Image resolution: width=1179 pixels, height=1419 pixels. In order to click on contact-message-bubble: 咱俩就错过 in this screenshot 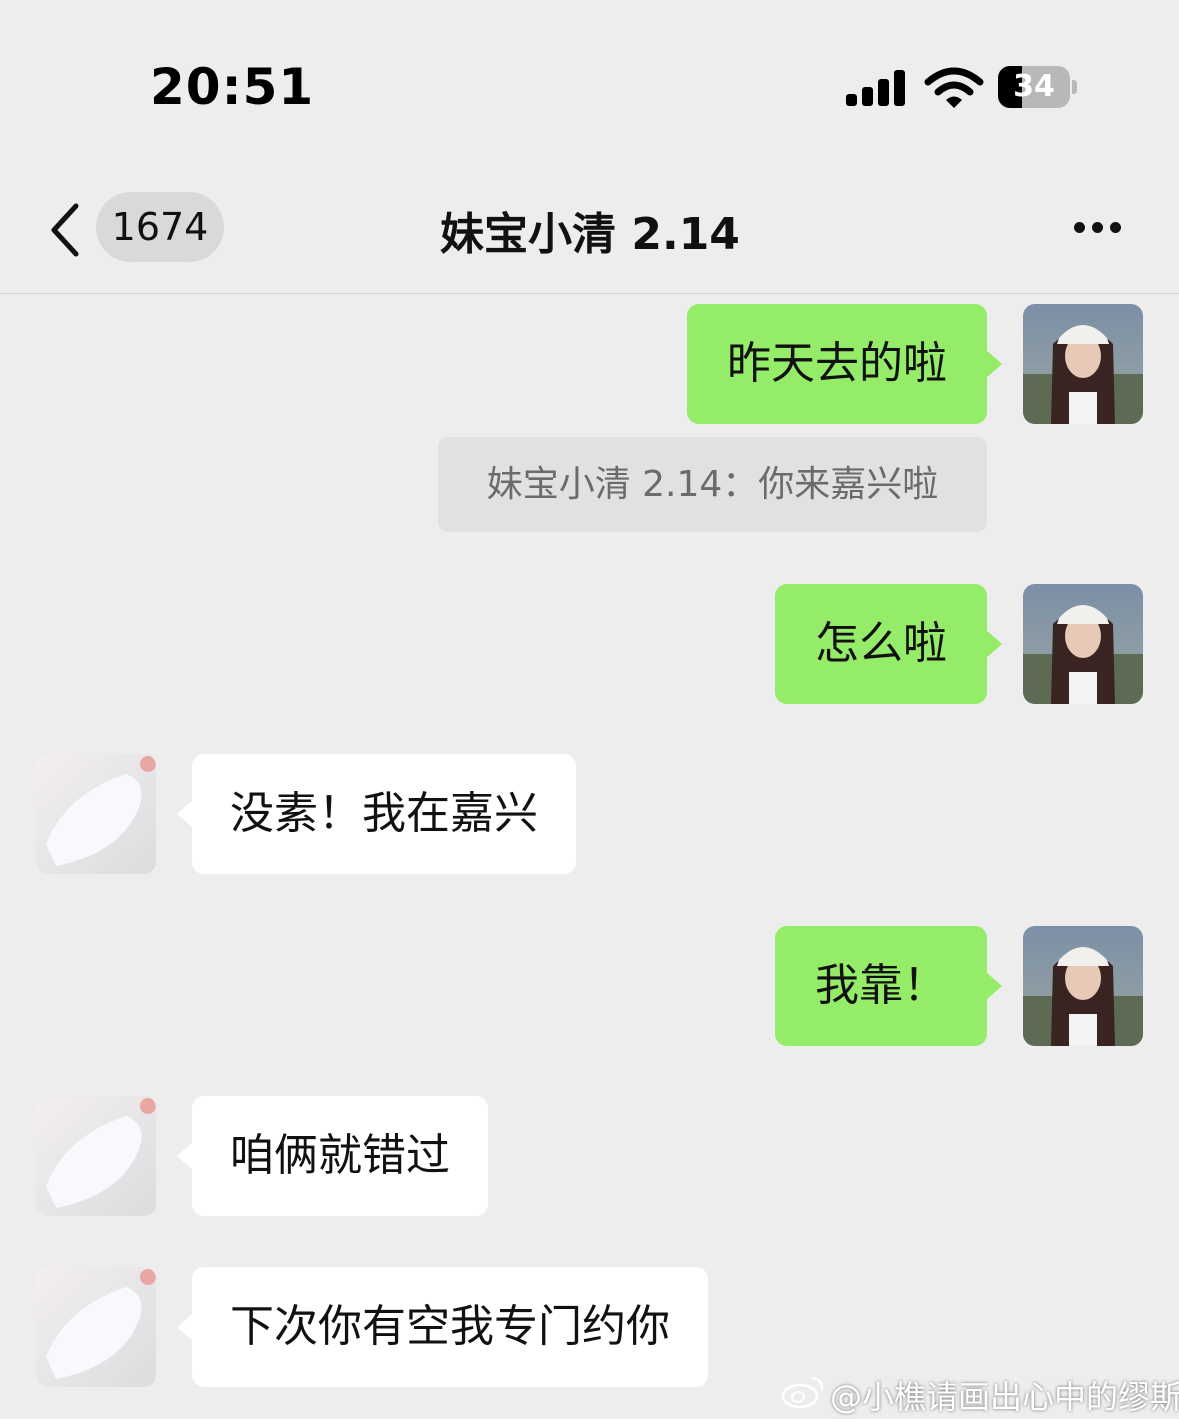, I will do `click(332, 1156)`.